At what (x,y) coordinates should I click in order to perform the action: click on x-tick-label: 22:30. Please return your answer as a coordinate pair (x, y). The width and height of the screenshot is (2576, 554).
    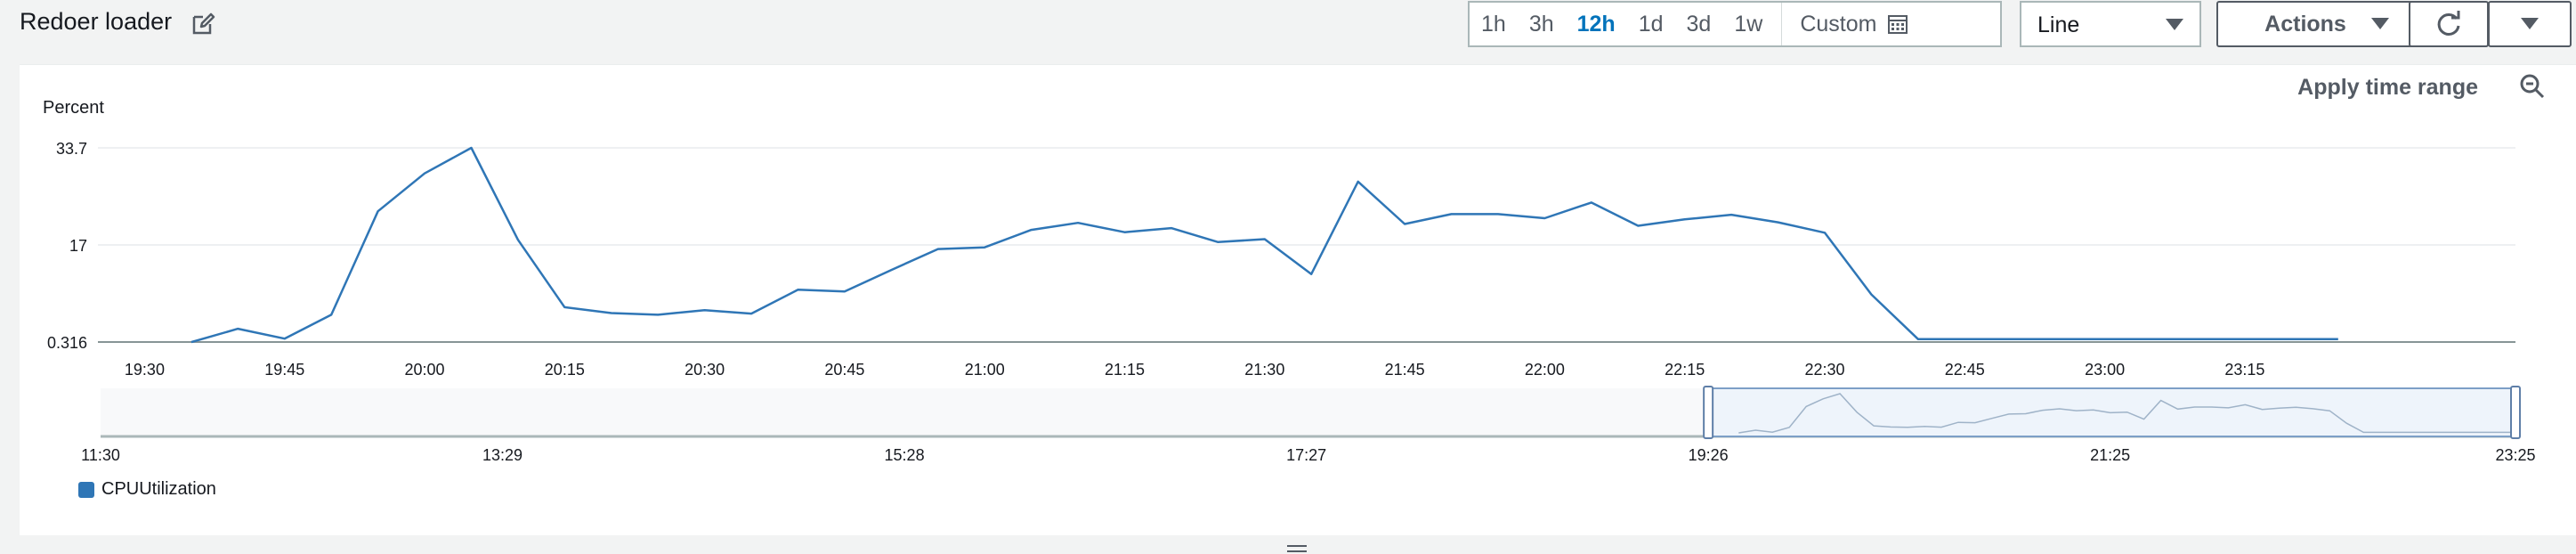
    Looking at the image, I should click on (1824, 370).